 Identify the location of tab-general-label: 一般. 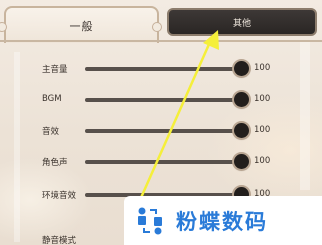
(81, 26).